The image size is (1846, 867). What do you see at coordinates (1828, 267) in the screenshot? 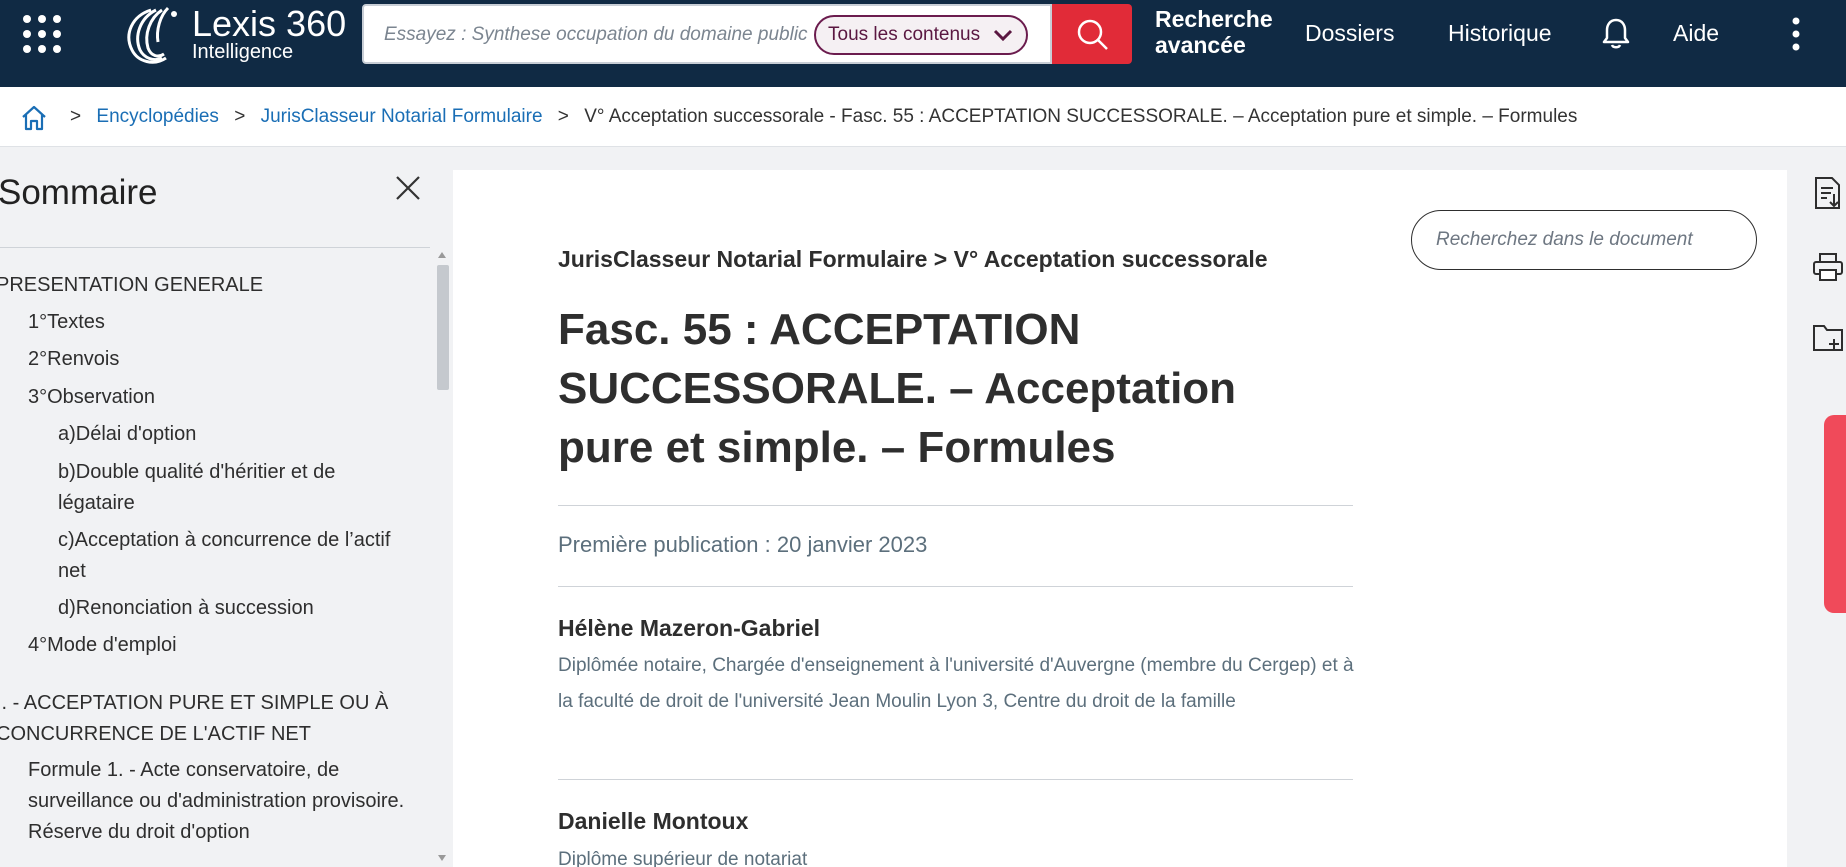
I see `print-icon` at bounding box center [1828, 267].